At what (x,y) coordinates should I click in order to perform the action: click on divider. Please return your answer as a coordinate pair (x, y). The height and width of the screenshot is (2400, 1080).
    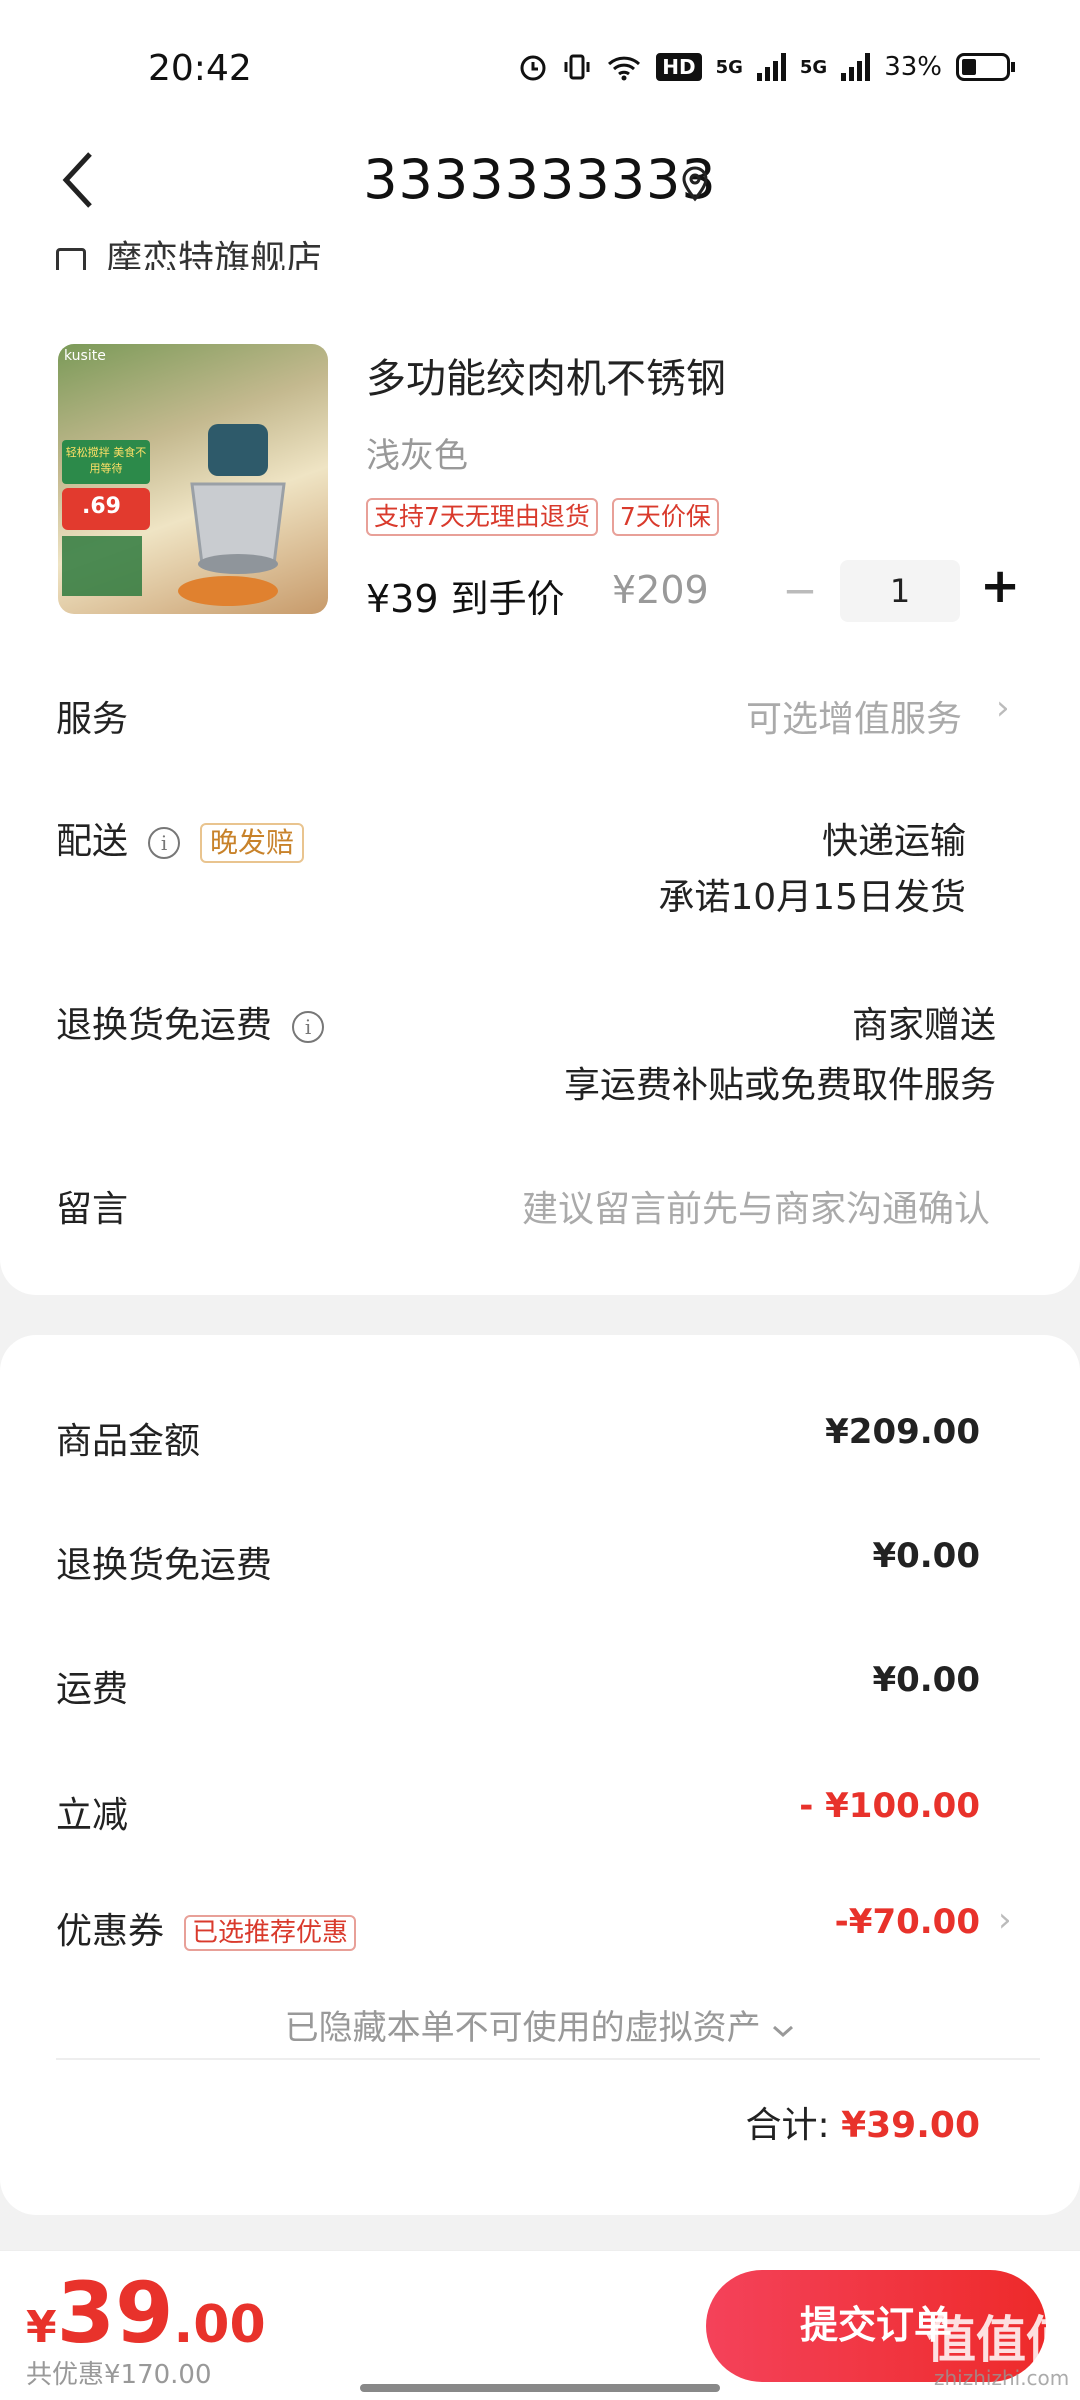
    Looking at the image, I should click on (548, 2059).